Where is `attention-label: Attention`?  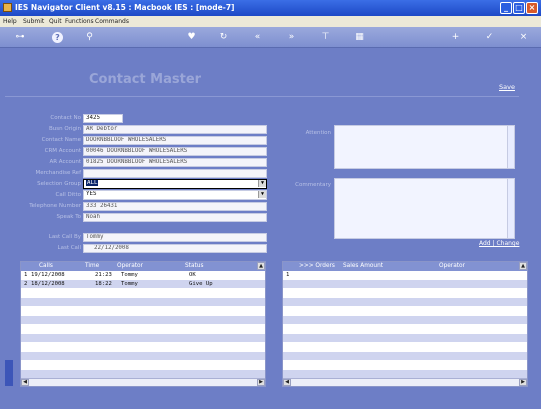
attention-label: Attention is located at coordinates (318, 133).